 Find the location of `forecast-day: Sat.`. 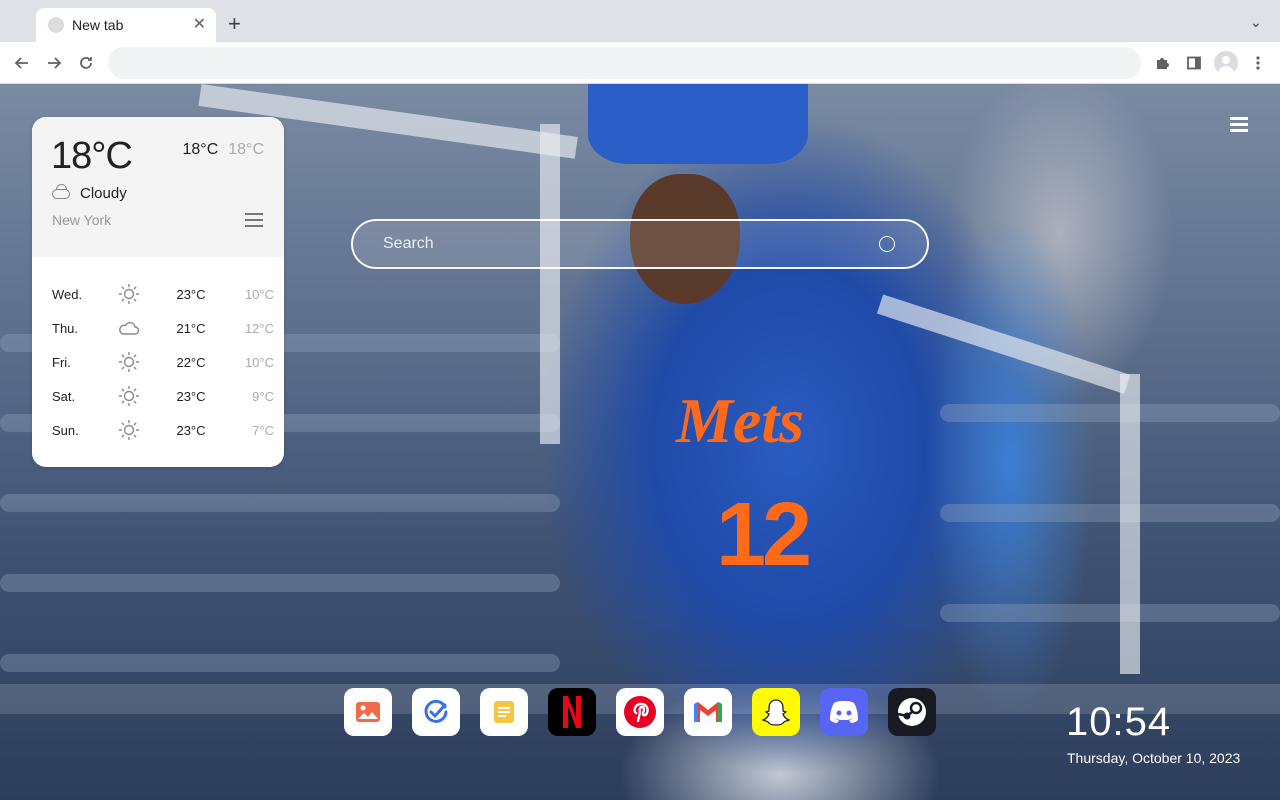

forecast-day: Sat. is located at coordinates (64, 396).